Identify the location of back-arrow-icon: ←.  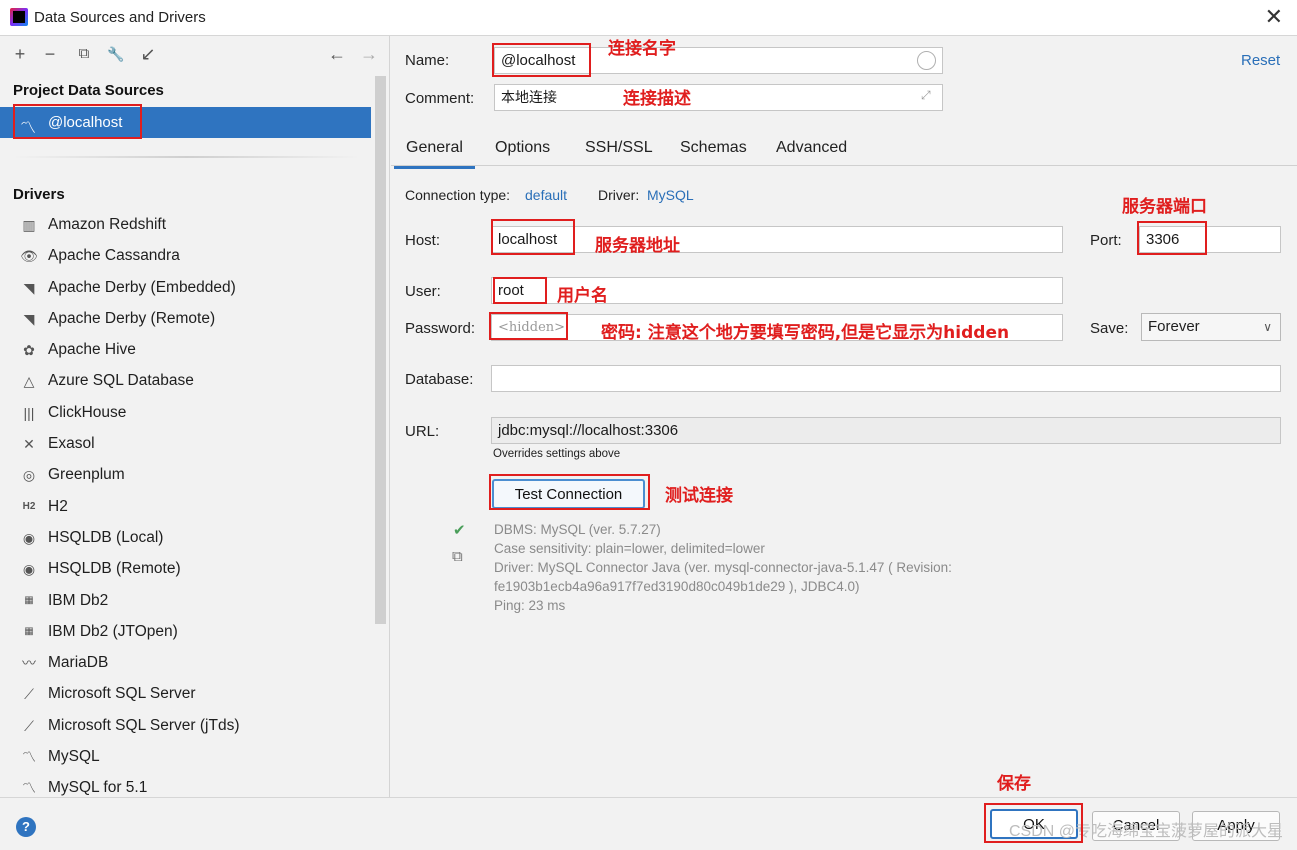
(337, 54).